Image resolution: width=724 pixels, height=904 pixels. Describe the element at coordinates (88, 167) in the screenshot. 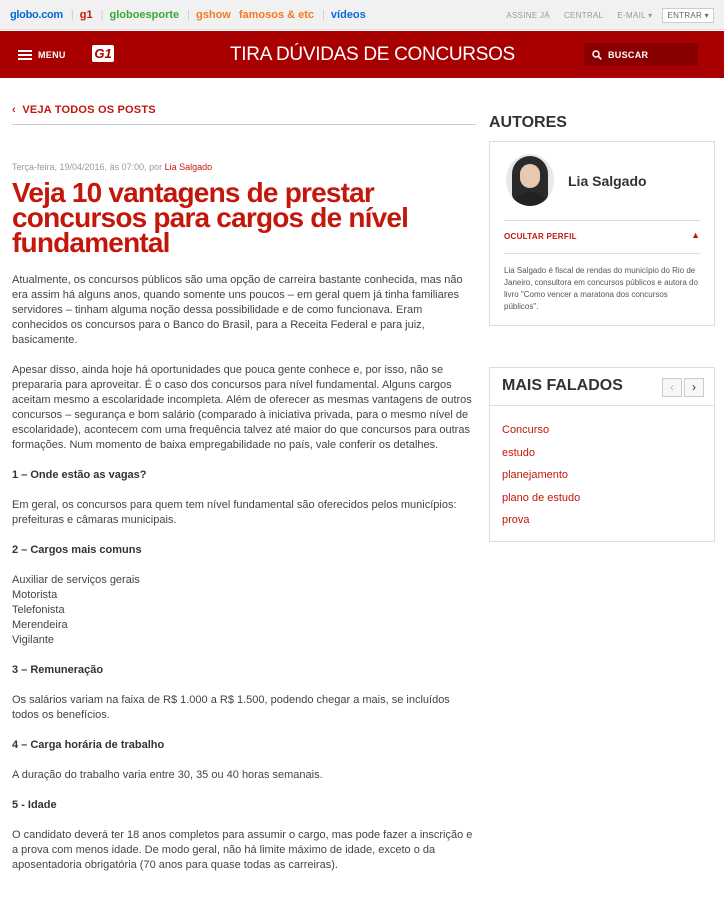

I see `post-date: Terça-feira, 19/04/2016, às 07:00, por` at that location.